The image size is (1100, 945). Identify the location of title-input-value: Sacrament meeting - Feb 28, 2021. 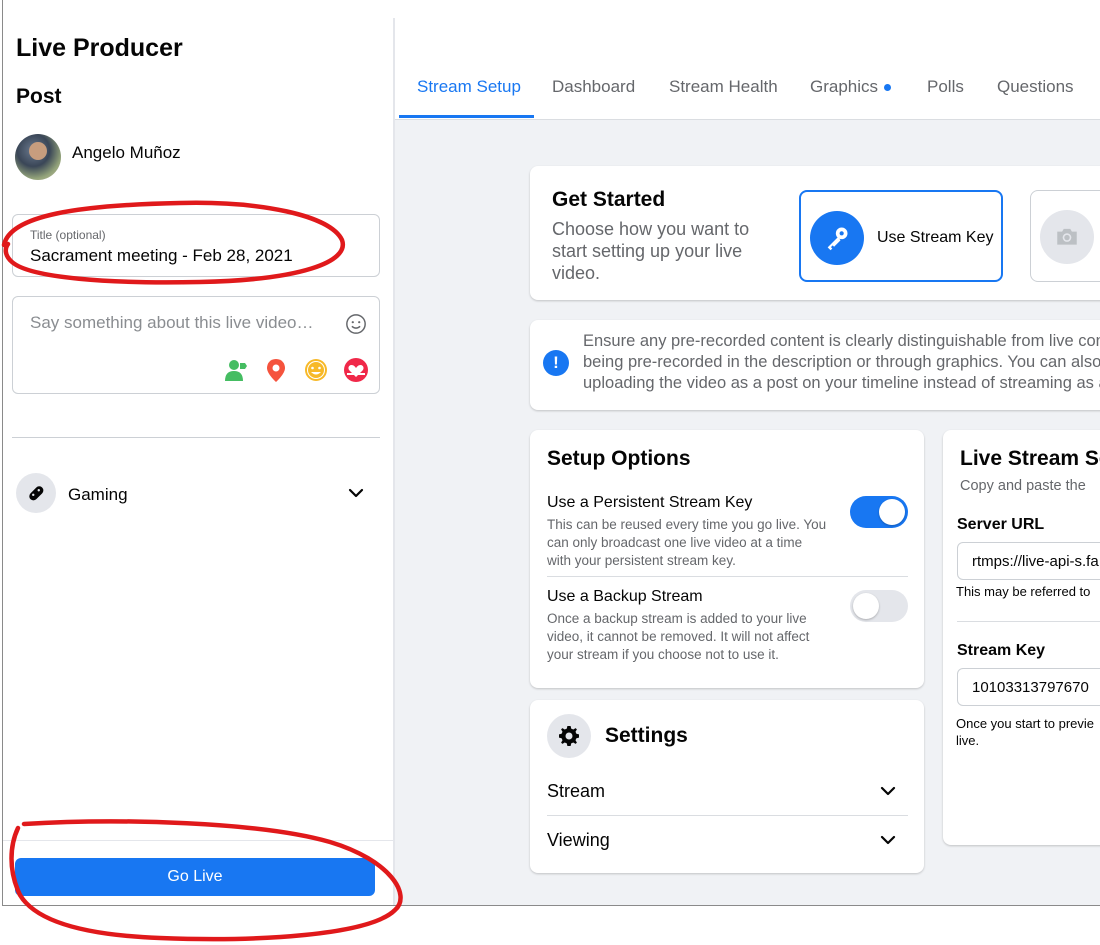
(161, 256).